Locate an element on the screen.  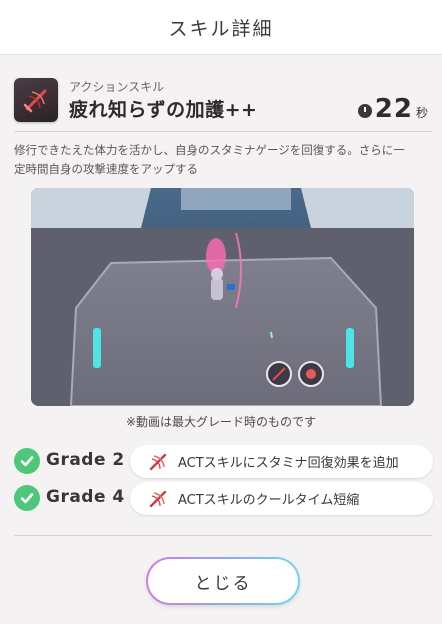
cooldown: 22 秒 is located at coordinates (392, 109).